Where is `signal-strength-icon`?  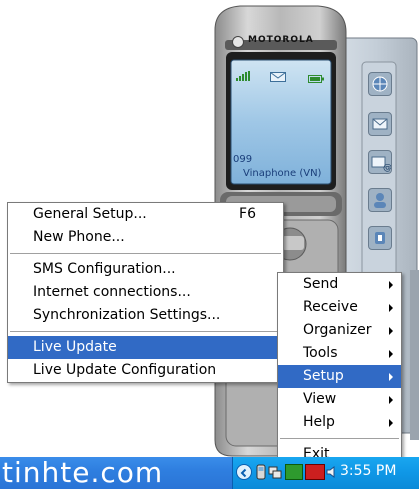 signal-strength-icon is located at coordinates (245, 73).